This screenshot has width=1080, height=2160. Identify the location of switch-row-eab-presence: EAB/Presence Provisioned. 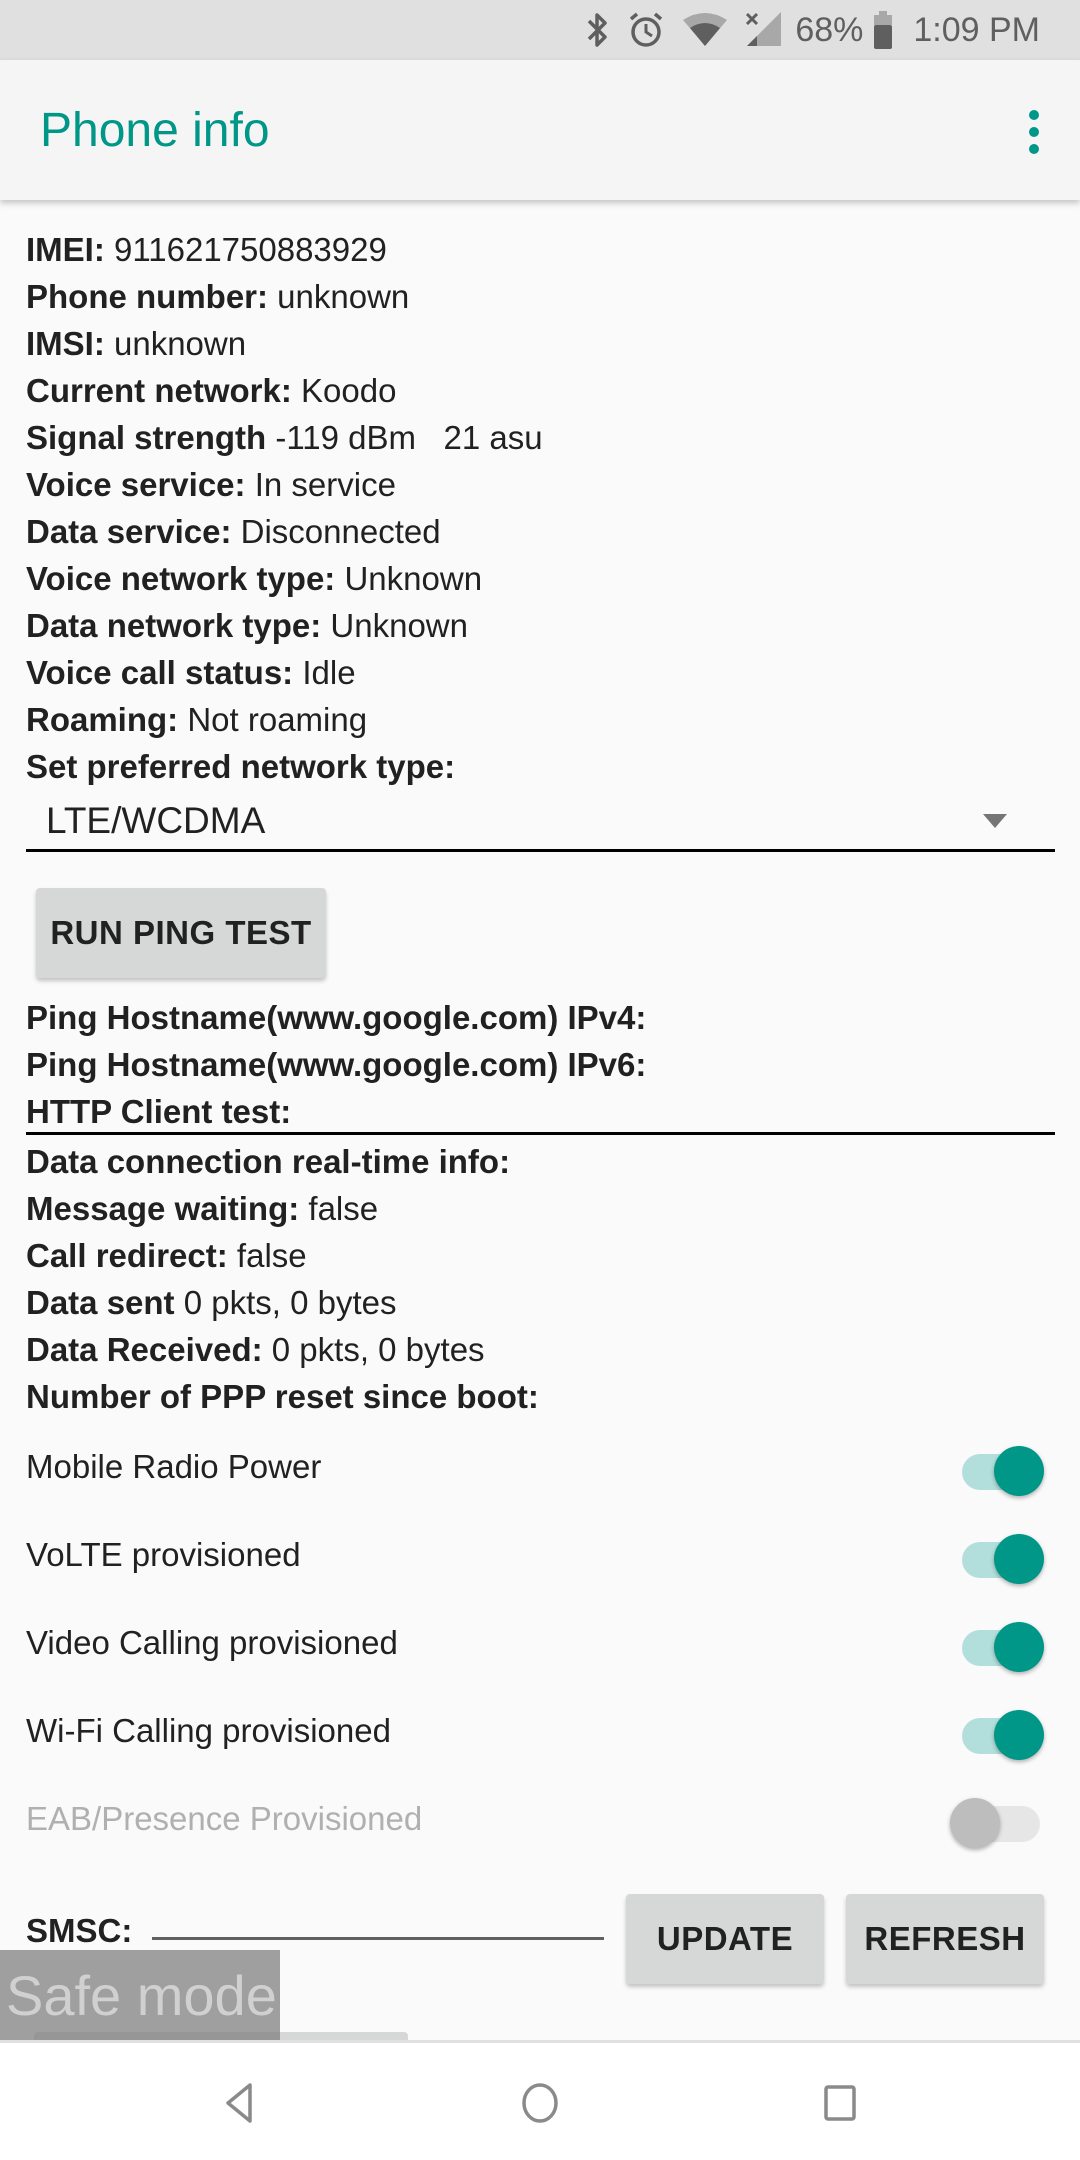
(540, 1824).